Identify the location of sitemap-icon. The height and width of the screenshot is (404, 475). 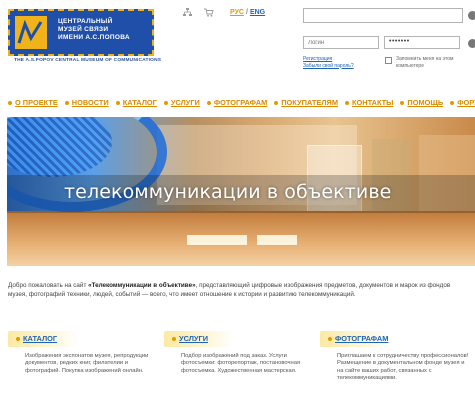
(187, 13).